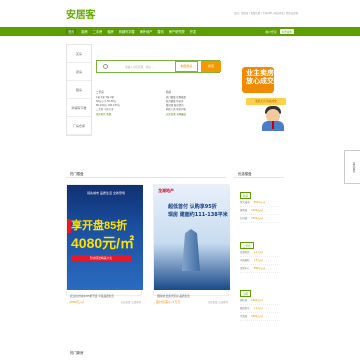 The height and width of the screenshot is (360, 360). I want to click on nav-item-home: 首页, so click(71, 31).